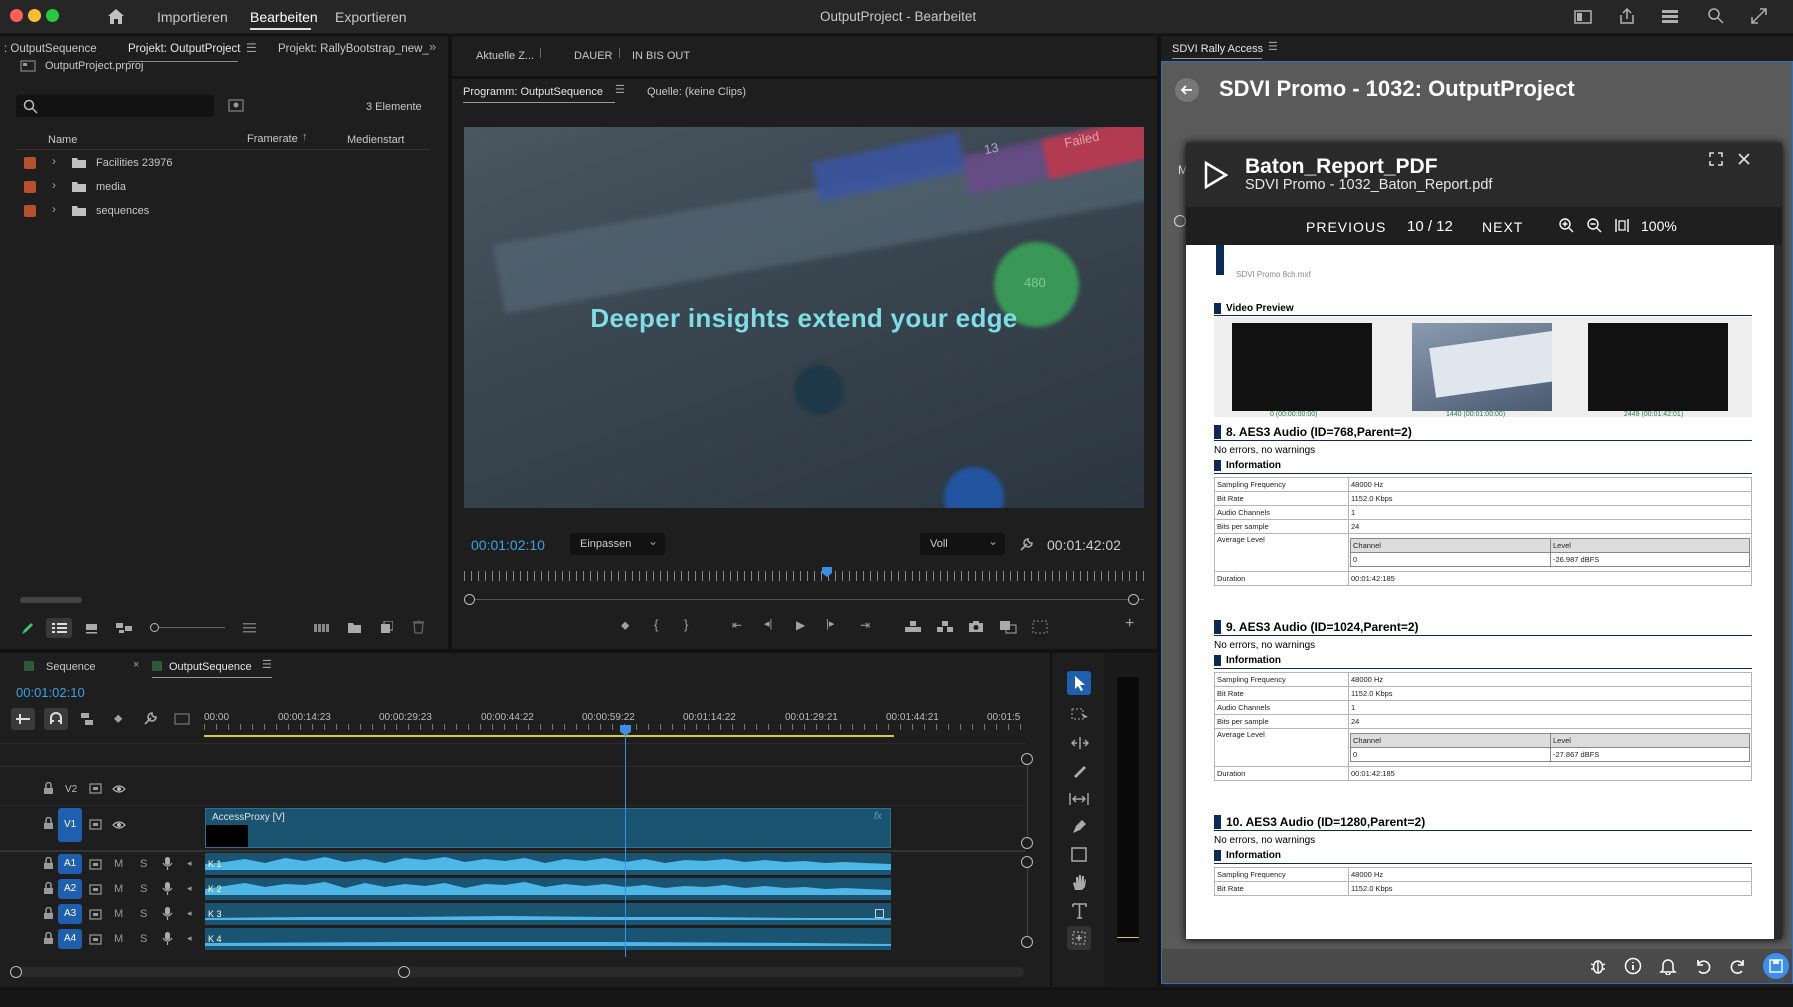 The height and width of the screenshot is (1007, 1793). I want to click on a-scroll-handle-bottom, so click(1027, 942).